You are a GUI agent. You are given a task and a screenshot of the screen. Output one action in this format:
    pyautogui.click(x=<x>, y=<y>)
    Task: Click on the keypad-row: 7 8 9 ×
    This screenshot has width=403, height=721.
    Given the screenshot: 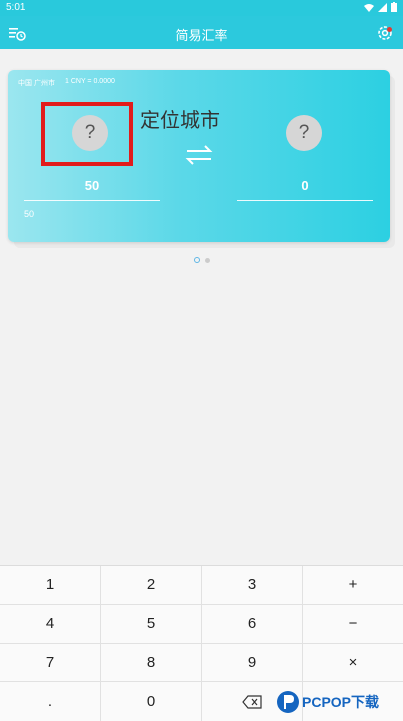 What is the action you would take?
    pyautogui.click(x=201, y=663)
    